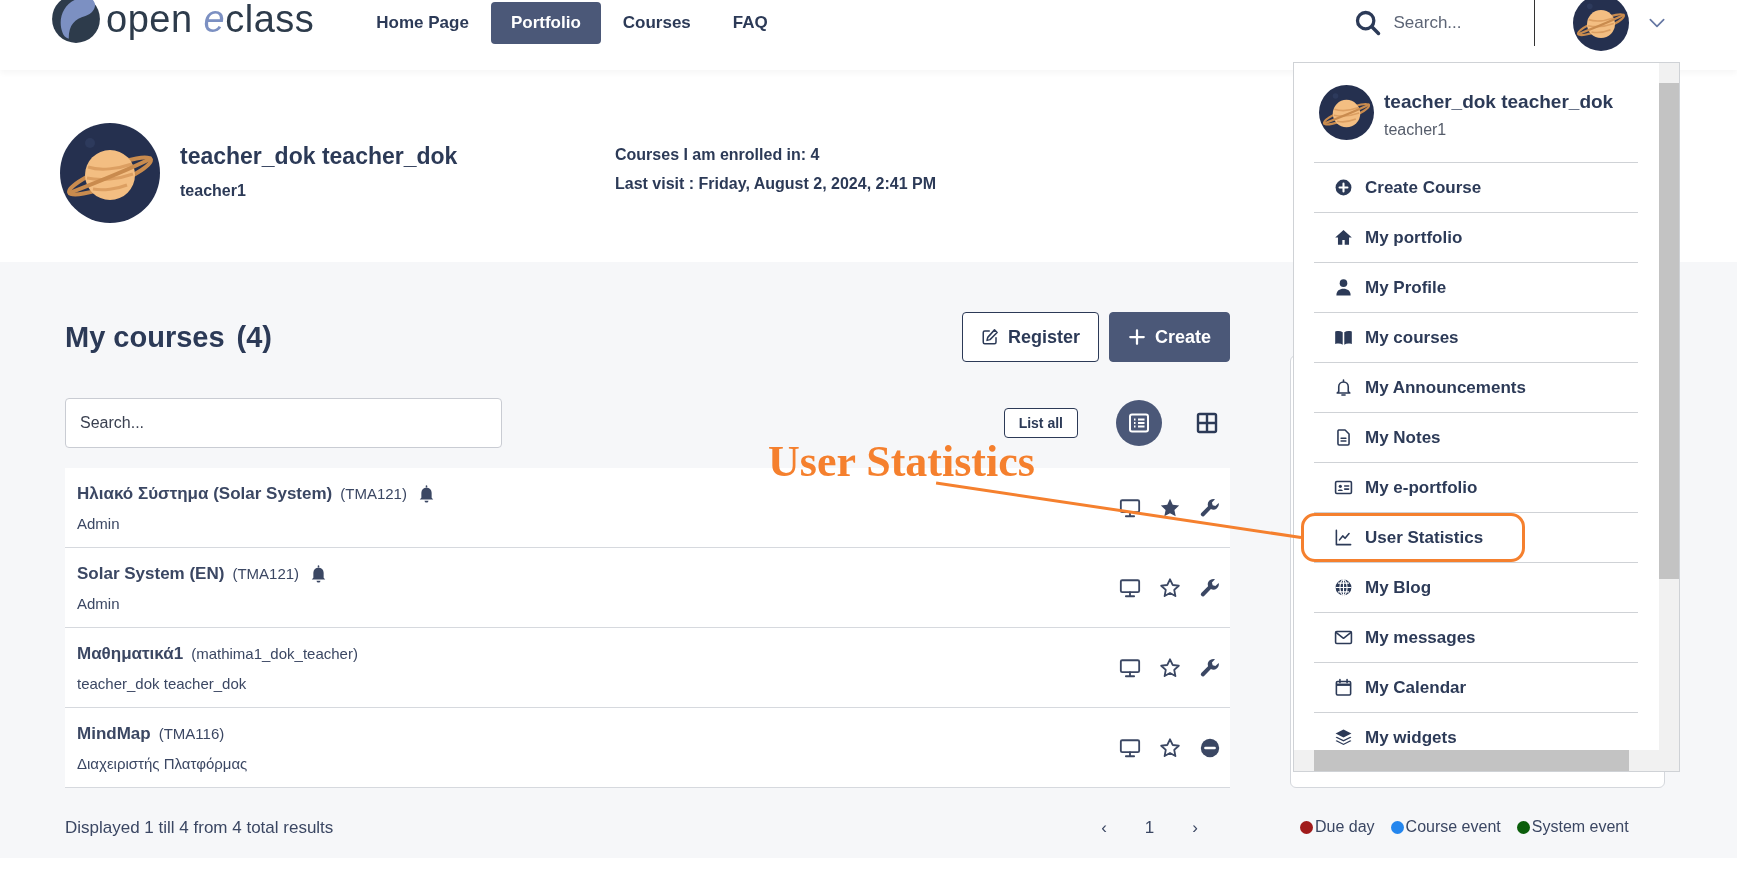 Image resolution: width=1737 pixels, height=874 pixels. What do you see at coordinates (1476, 338) in the screenshot?
I see `menu-item: My courses` at bounding box center [1476, 338].